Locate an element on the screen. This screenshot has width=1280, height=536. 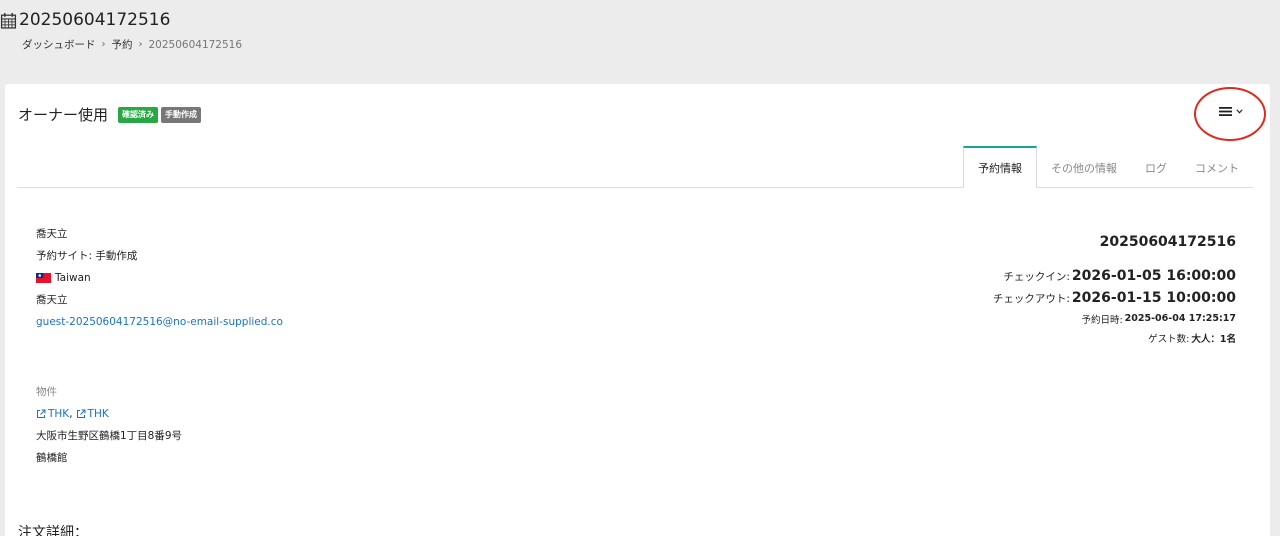
checkin-row: チェックイン: 2026-01-05 16:00:00 is located at coordinates (1114, 276).